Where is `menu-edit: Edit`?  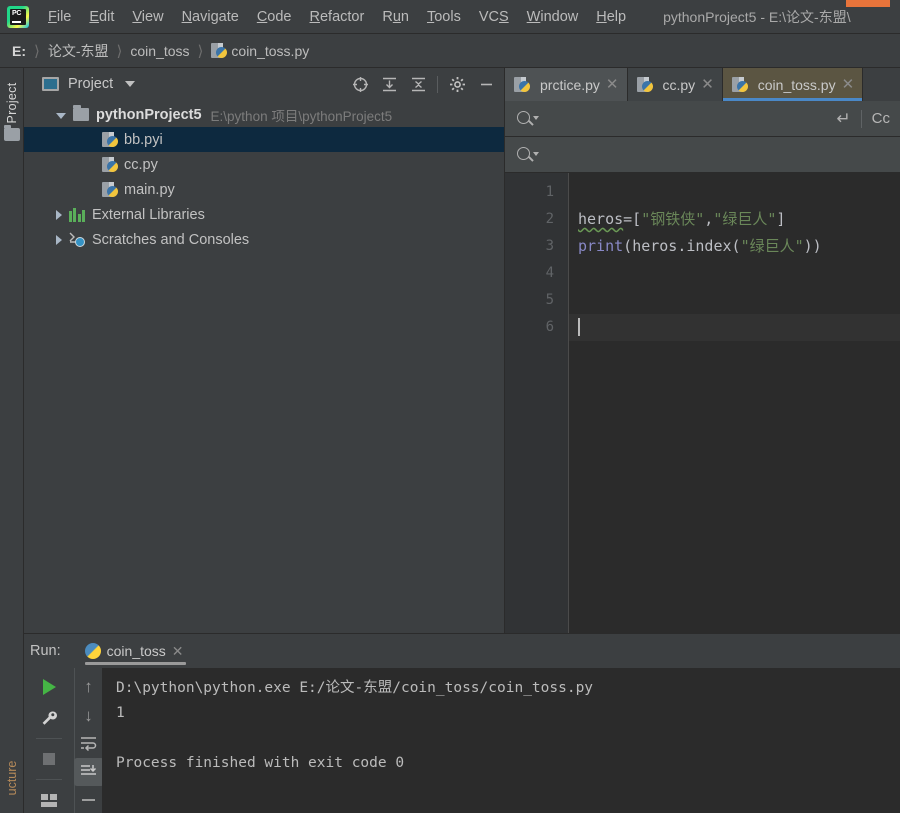
menu-edit: Edit is located at coordinates (101, 17).